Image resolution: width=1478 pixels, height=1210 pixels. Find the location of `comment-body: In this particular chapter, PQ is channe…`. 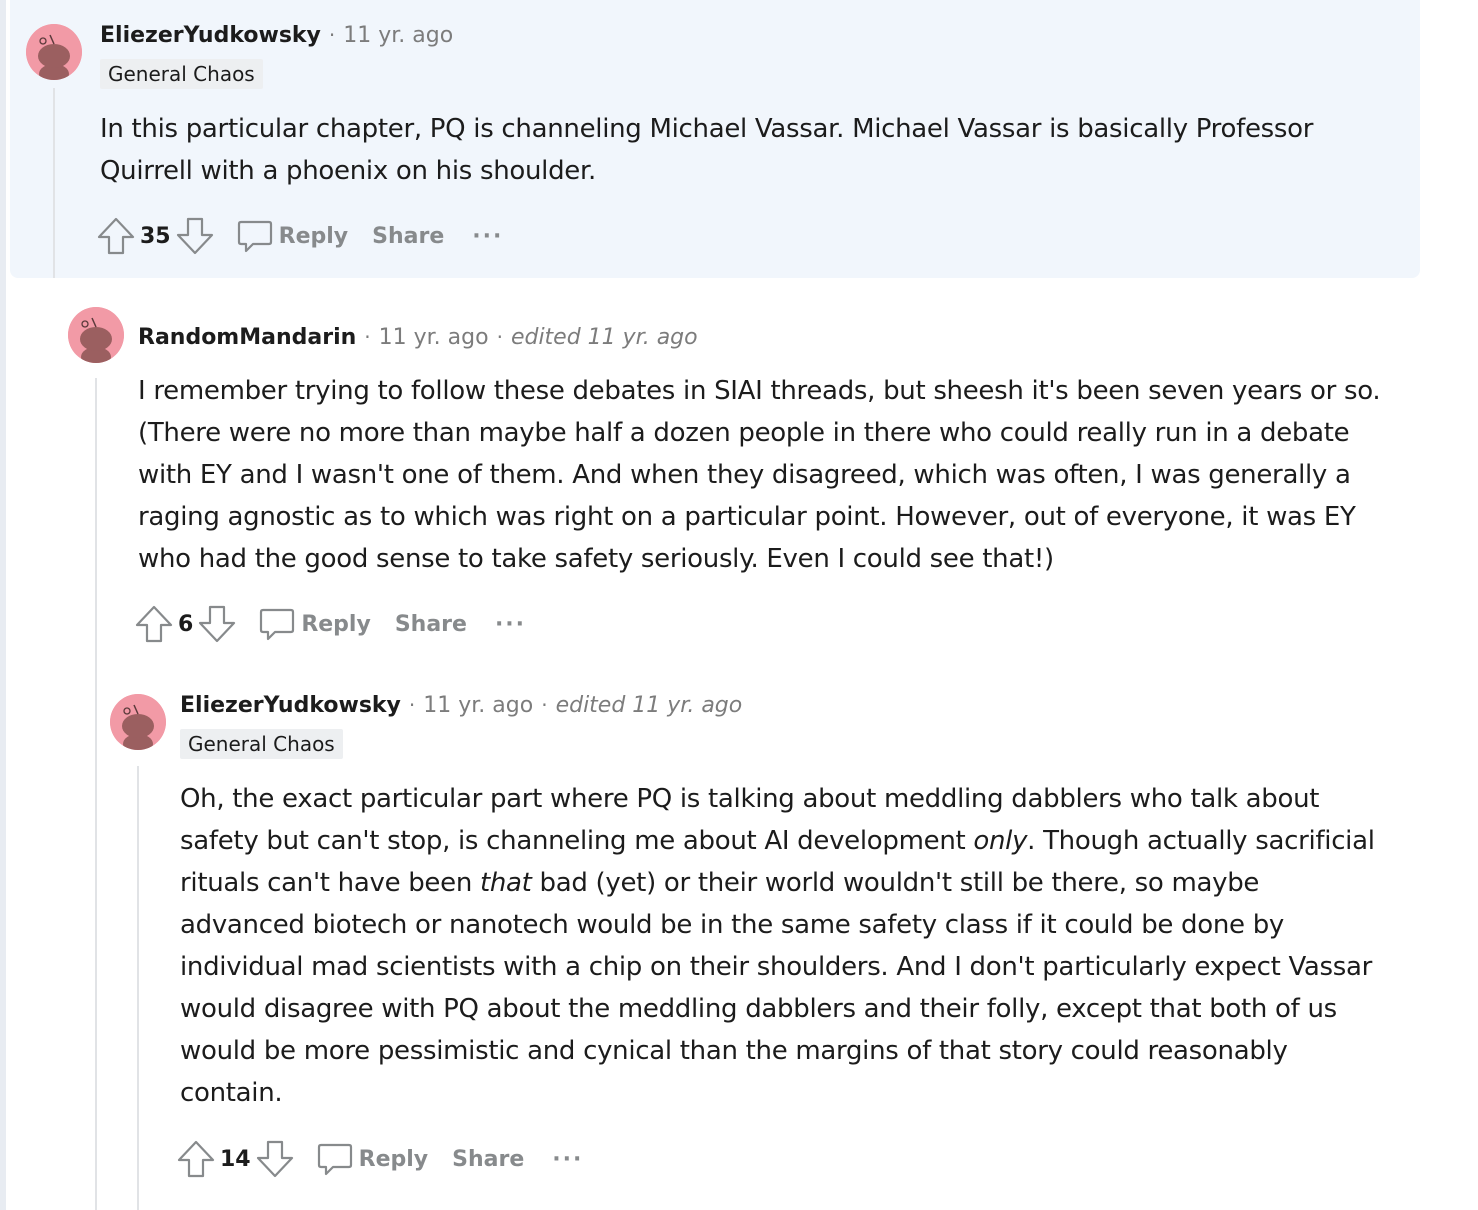

comment-body: In this particular chapter, PQ is channe… is located at coordinates (745, 150).